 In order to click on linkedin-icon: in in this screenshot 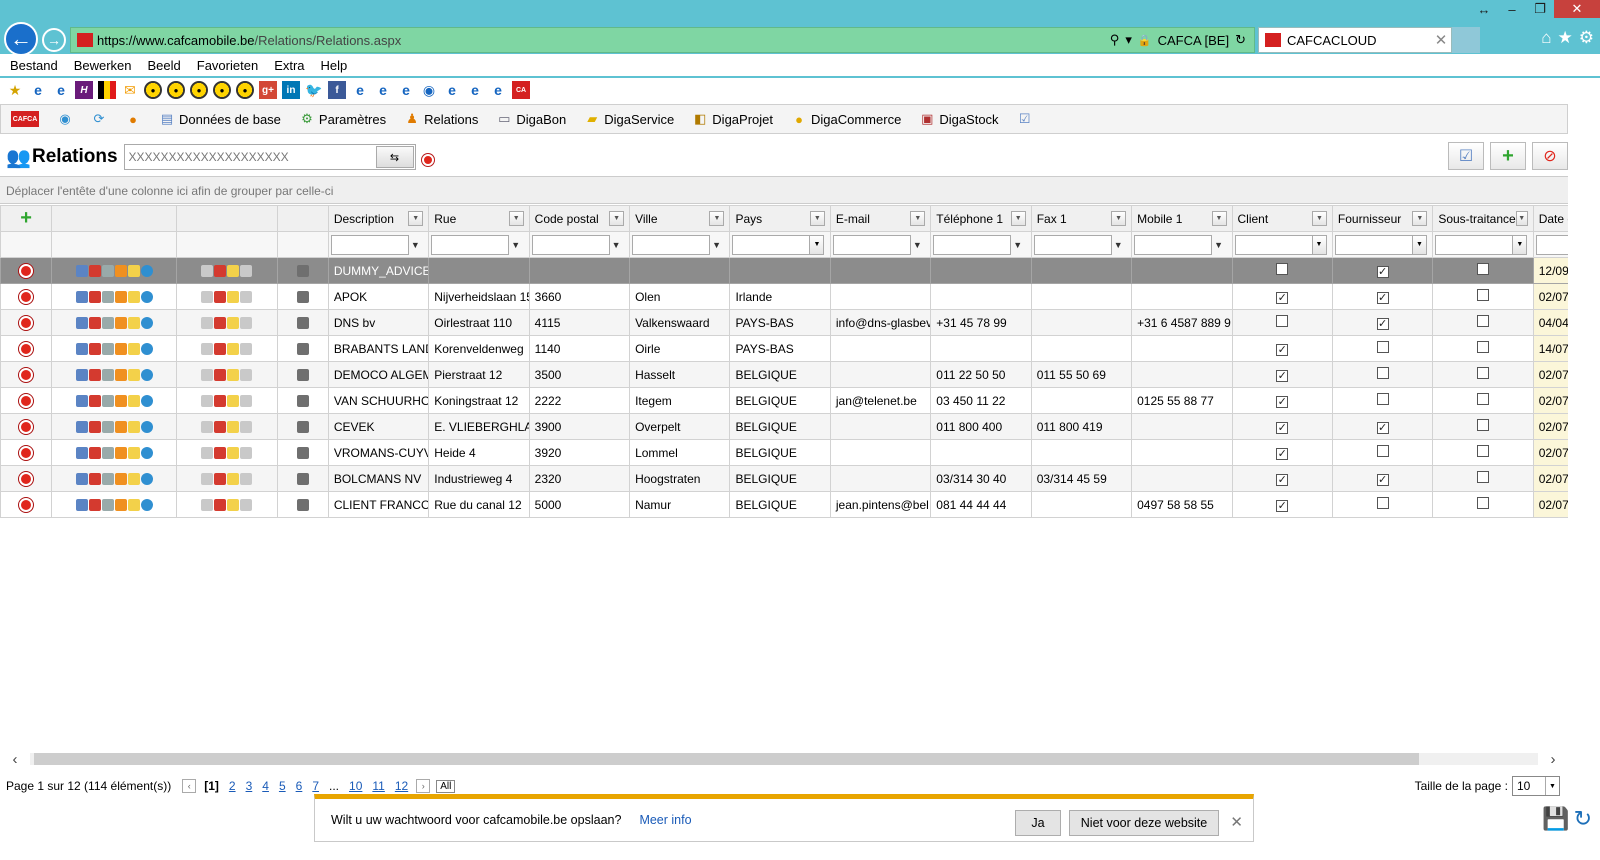, I will do `click(291, 90)`.